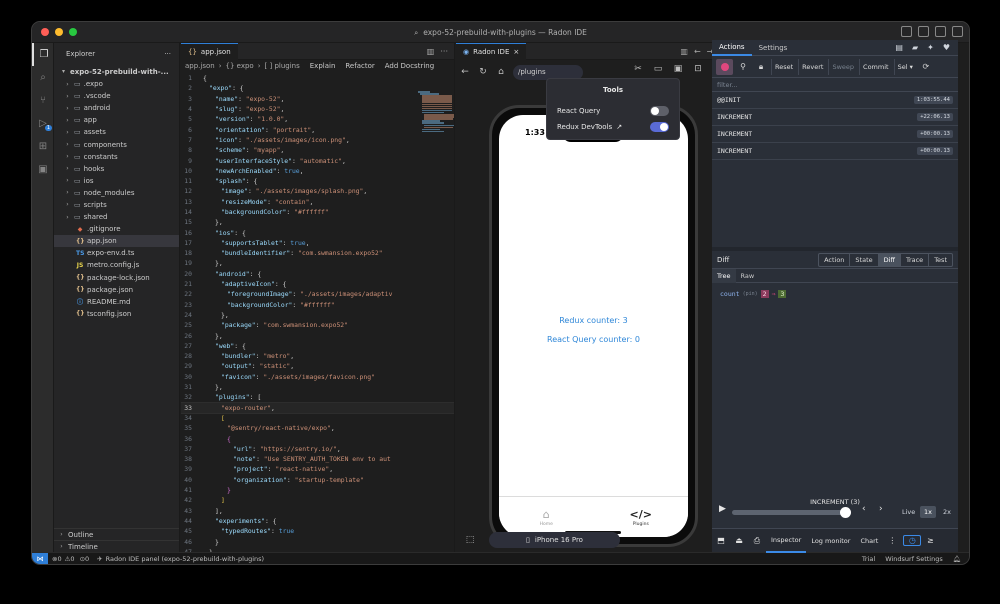 The height and width of the screenshot is (604, 1000). I want to click on sweep-button: Sweep, so click(842, 66).